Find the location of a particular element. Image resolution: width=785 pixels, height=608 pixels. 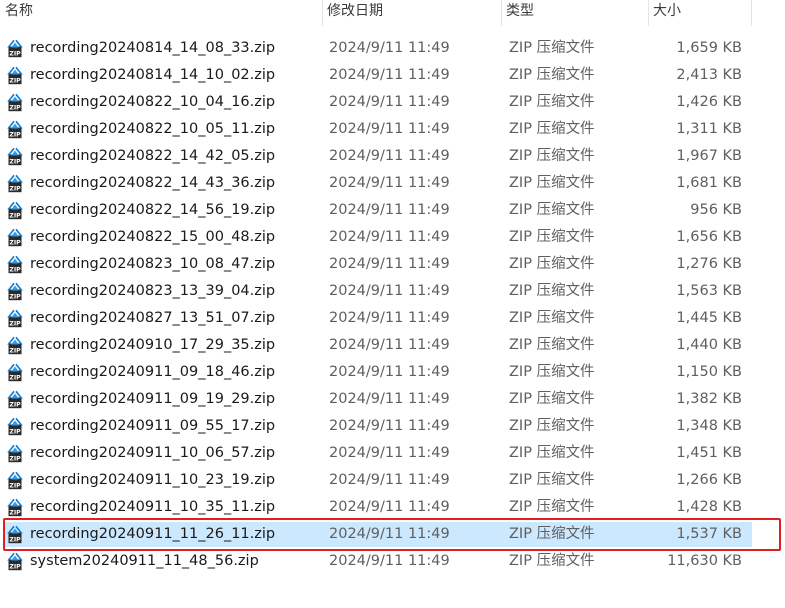

column-header-size: 大小 is located at coordinates (700, 13).